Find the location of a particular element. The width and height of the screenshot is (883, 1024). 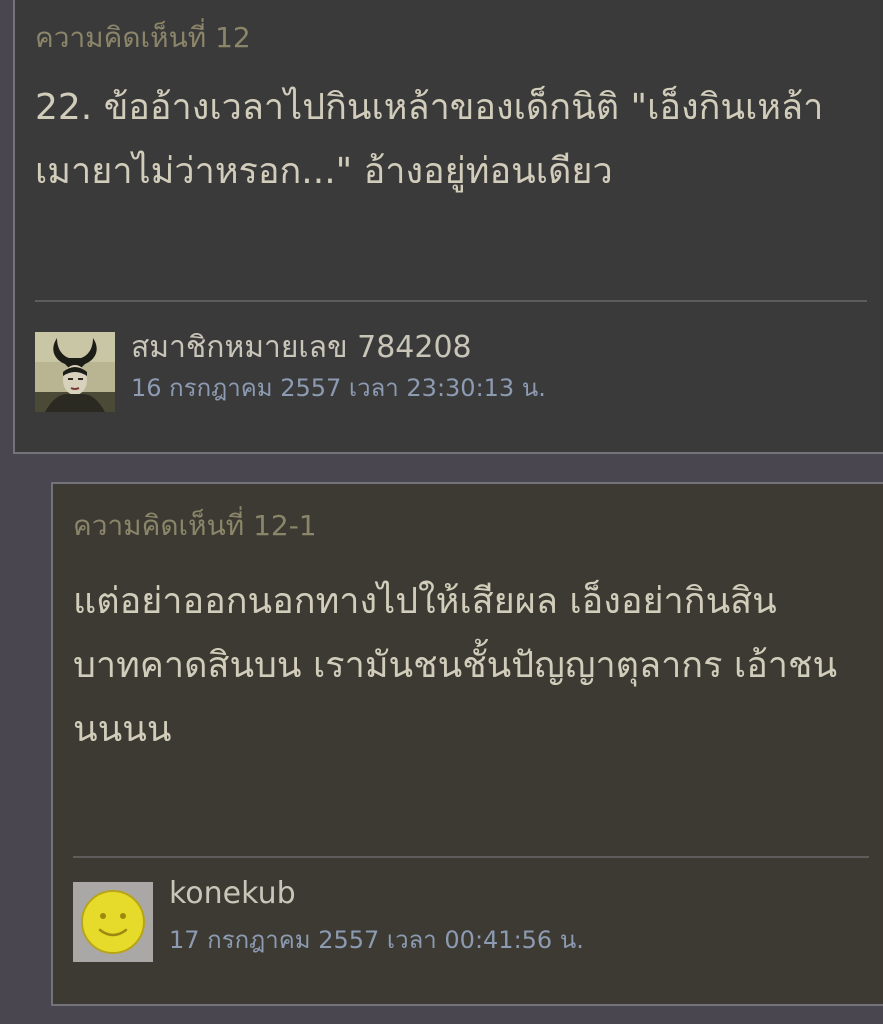

comment-header: ความคิดเห็นที่ 12-1 is located at coordinates (195, 526).